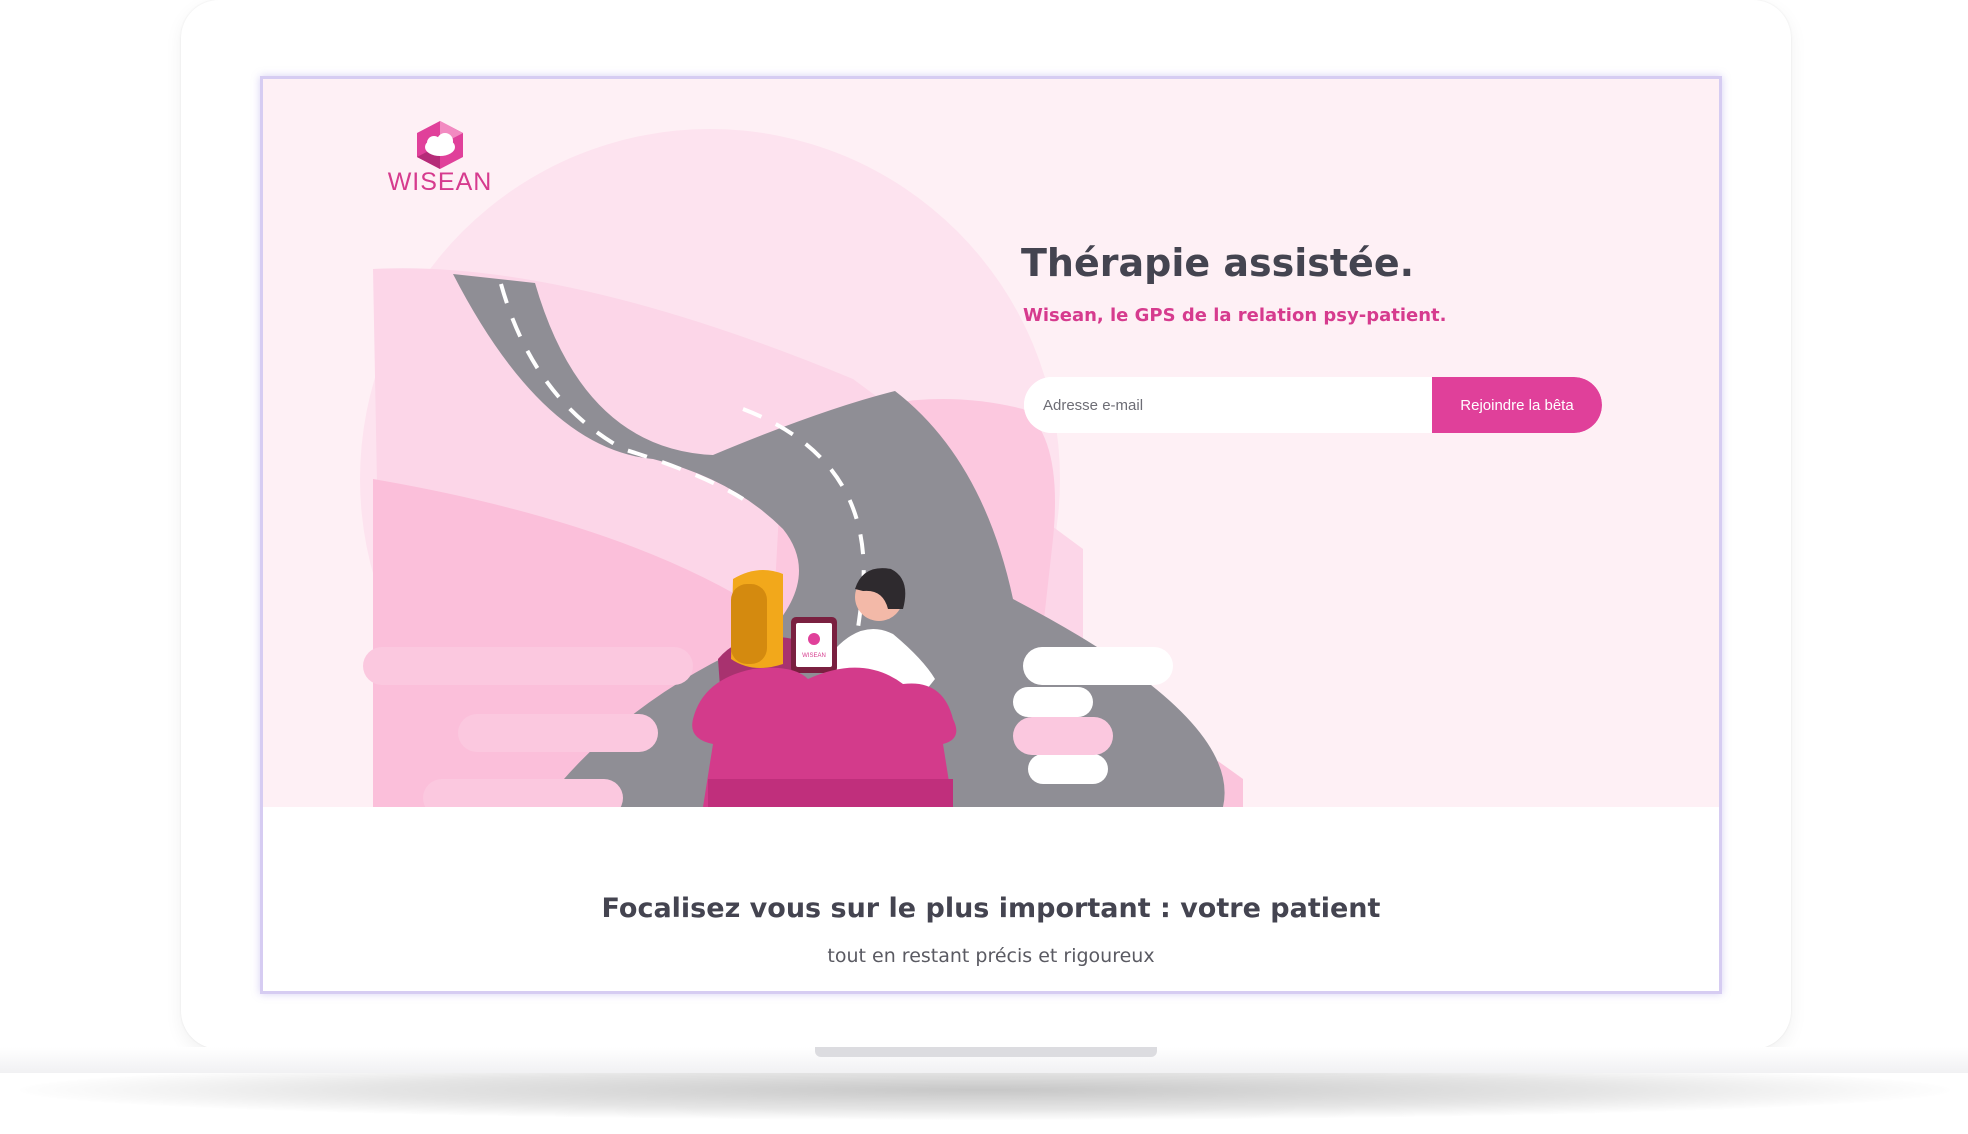 The width and height of the screenshot is (1968, 1134). What do you see at coordinates (440, 182) in the screenshot?
I see `brand-name: WISEAN` at bounding box center [440, 182].